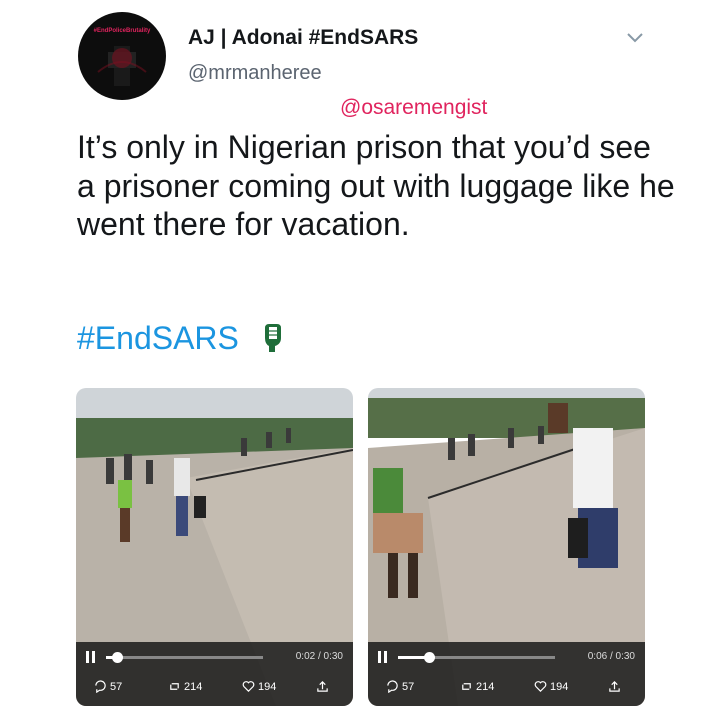  What do you see at coordinates (611, 656) in the screenshot?
I see `video-time: 0:06 / 0:30` at bounding box center [611, 656].